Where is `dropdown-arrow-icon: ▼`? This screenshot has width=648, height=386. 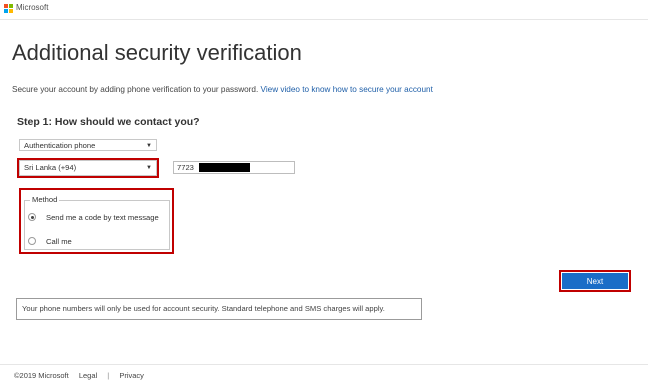
dropdown-arrow-icon: ▼ is located at coordinates (149, 146).